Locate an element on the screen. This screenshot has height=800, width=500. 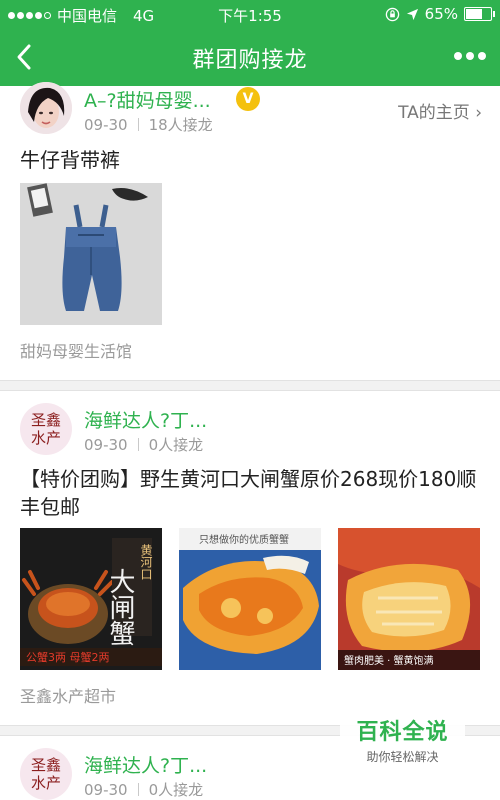
crab-meat-image: 蟹肉肥美 · 蟹黄饱满 is located at coordinates (409, 599).